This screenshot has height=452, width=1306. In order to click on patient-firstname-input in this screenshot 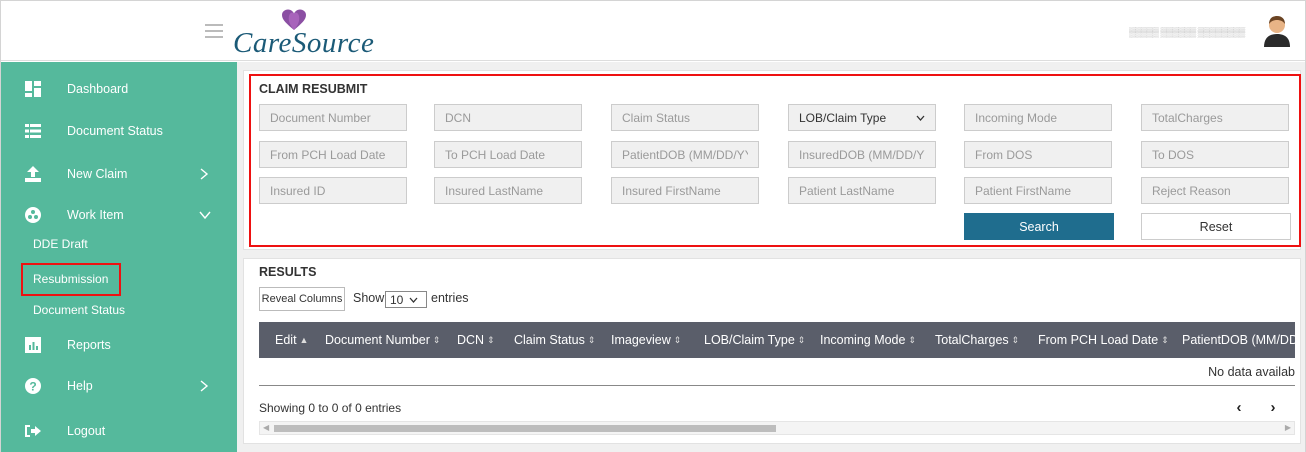, I will do `click(1038, 190)`.